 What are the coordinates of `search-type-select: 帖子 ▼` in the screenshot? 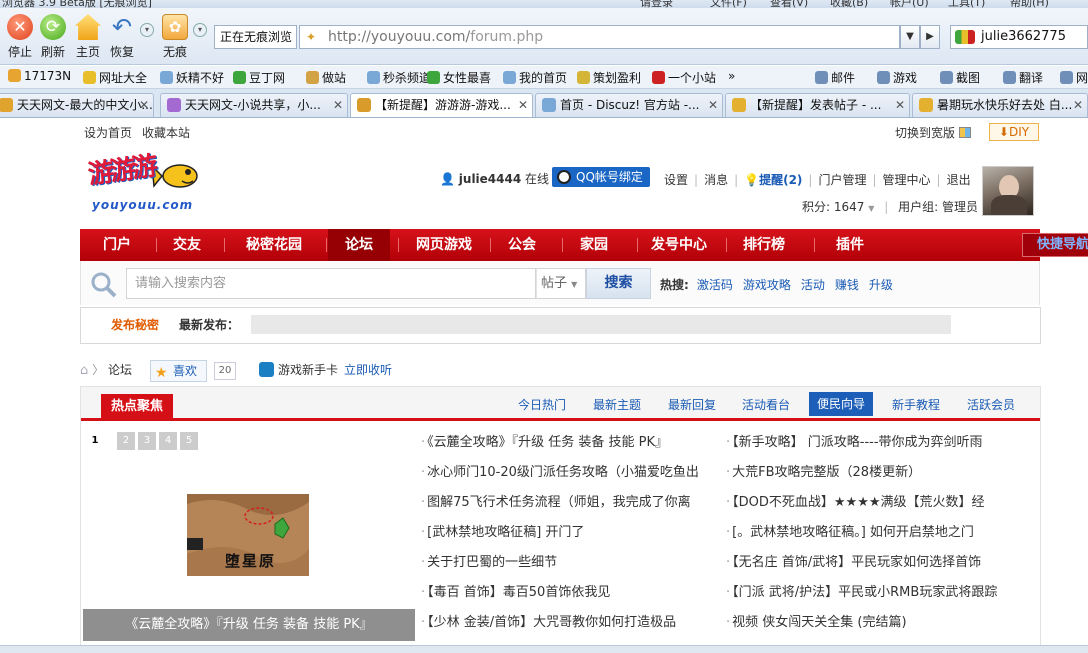 It's located at (561, 283).